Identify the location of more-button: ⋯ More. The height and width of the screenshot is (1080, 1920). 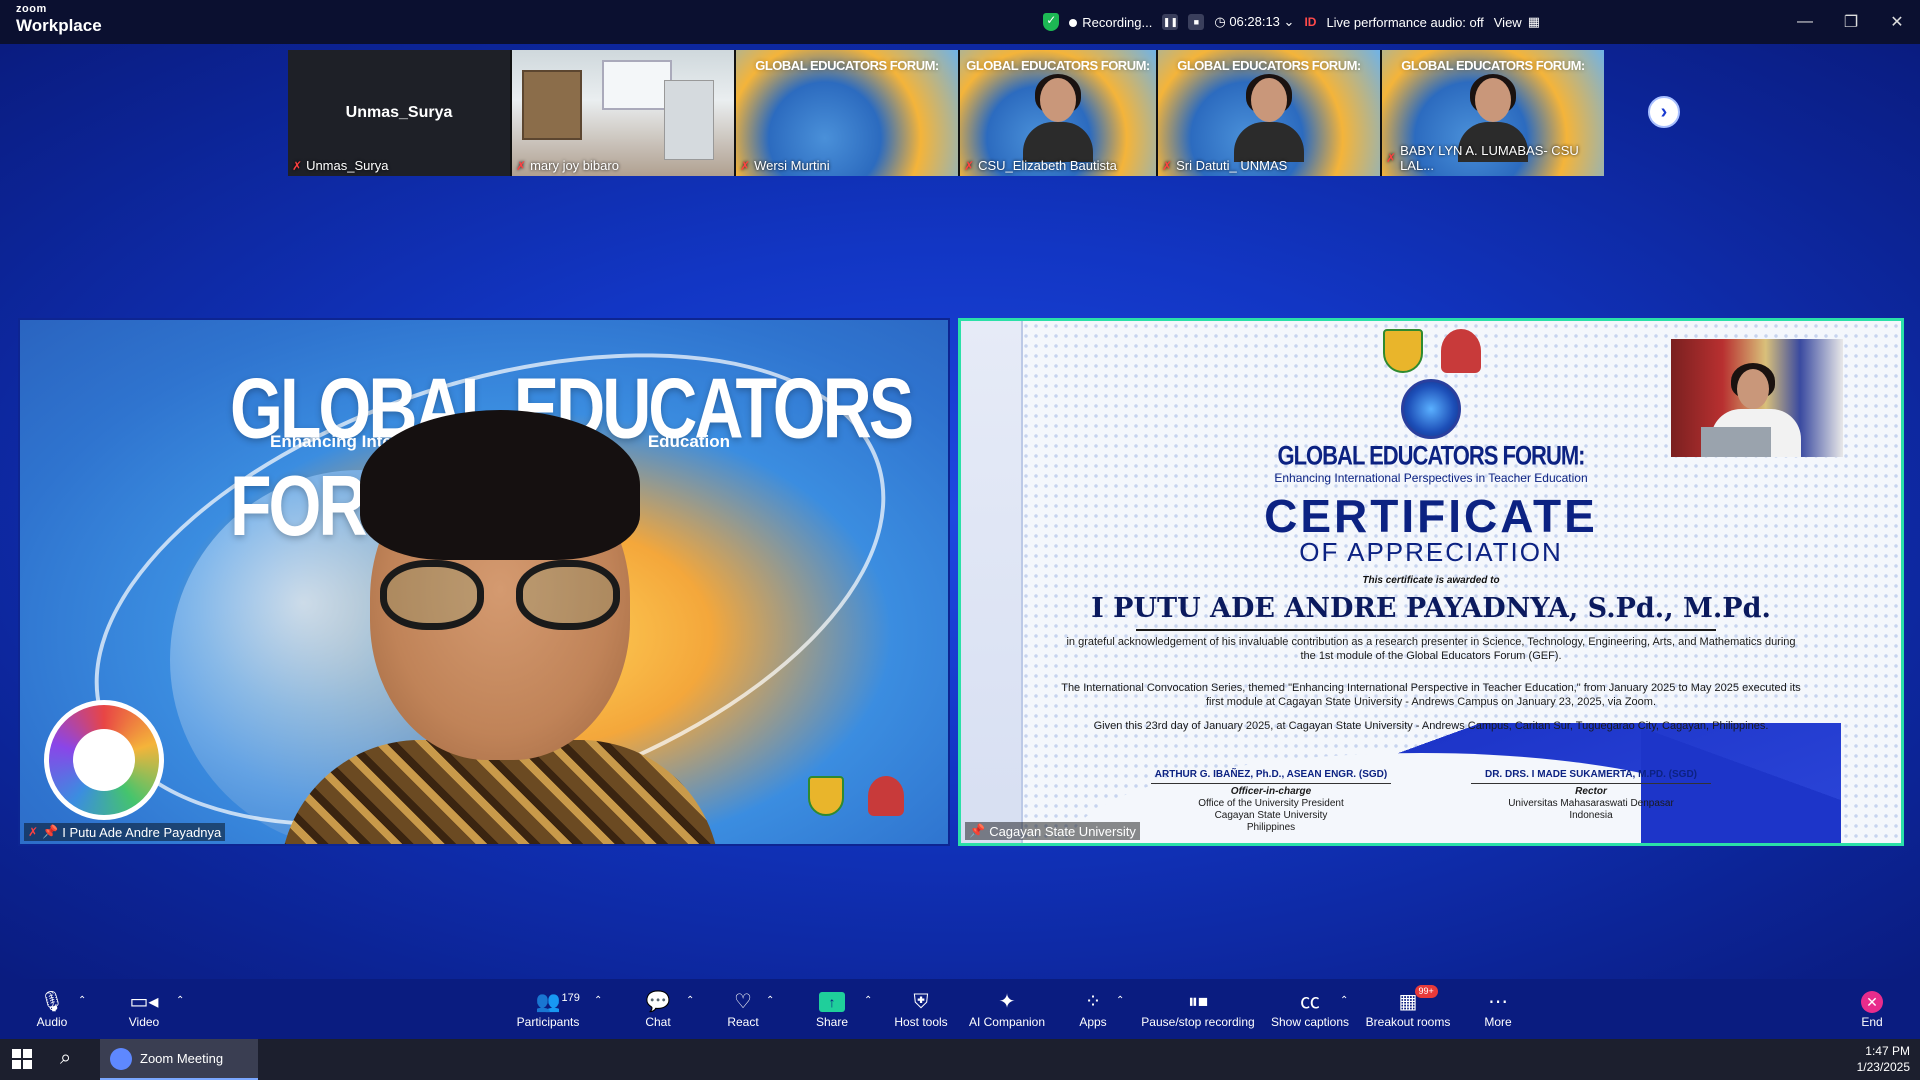
(1498, 1009).